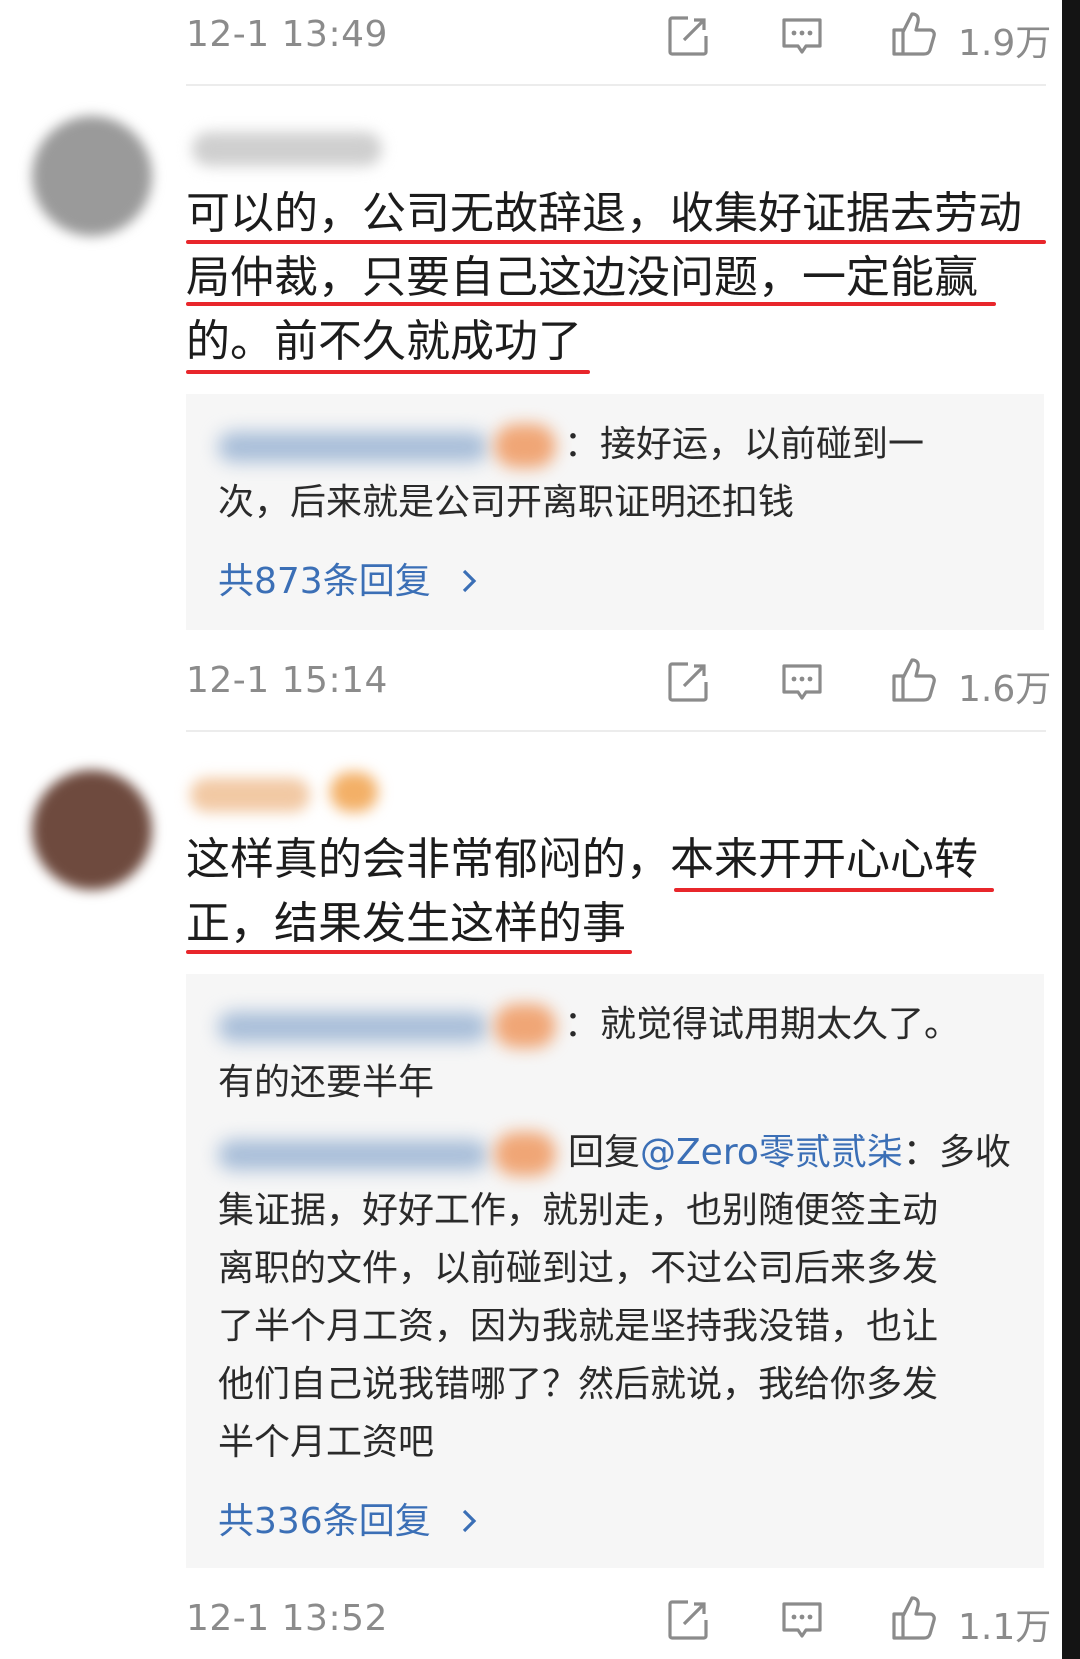 The image size is (1080, 1659). Describe the element at coordinates (618, 474) in the screenshot. I see `reply-text: ：接好运，以前碰到一 次，后来就是公司开离职证明还扣钱` at that location.